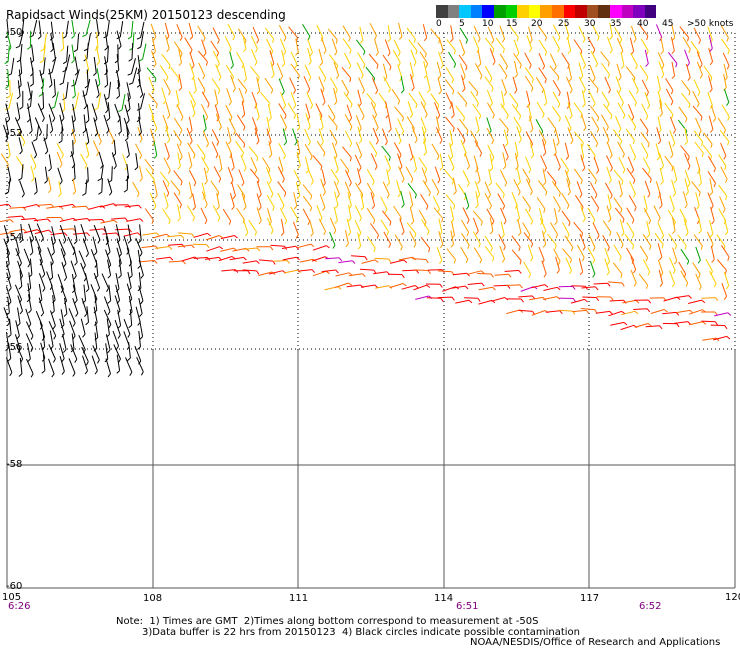 The height and width of the screenshot is (650, 740). Describe the element at coordinates (586, 17) in the screenshot. I see `speed-legend: 0 5 10 15 20 25 30 35 40 45 >50 knots` at that location.